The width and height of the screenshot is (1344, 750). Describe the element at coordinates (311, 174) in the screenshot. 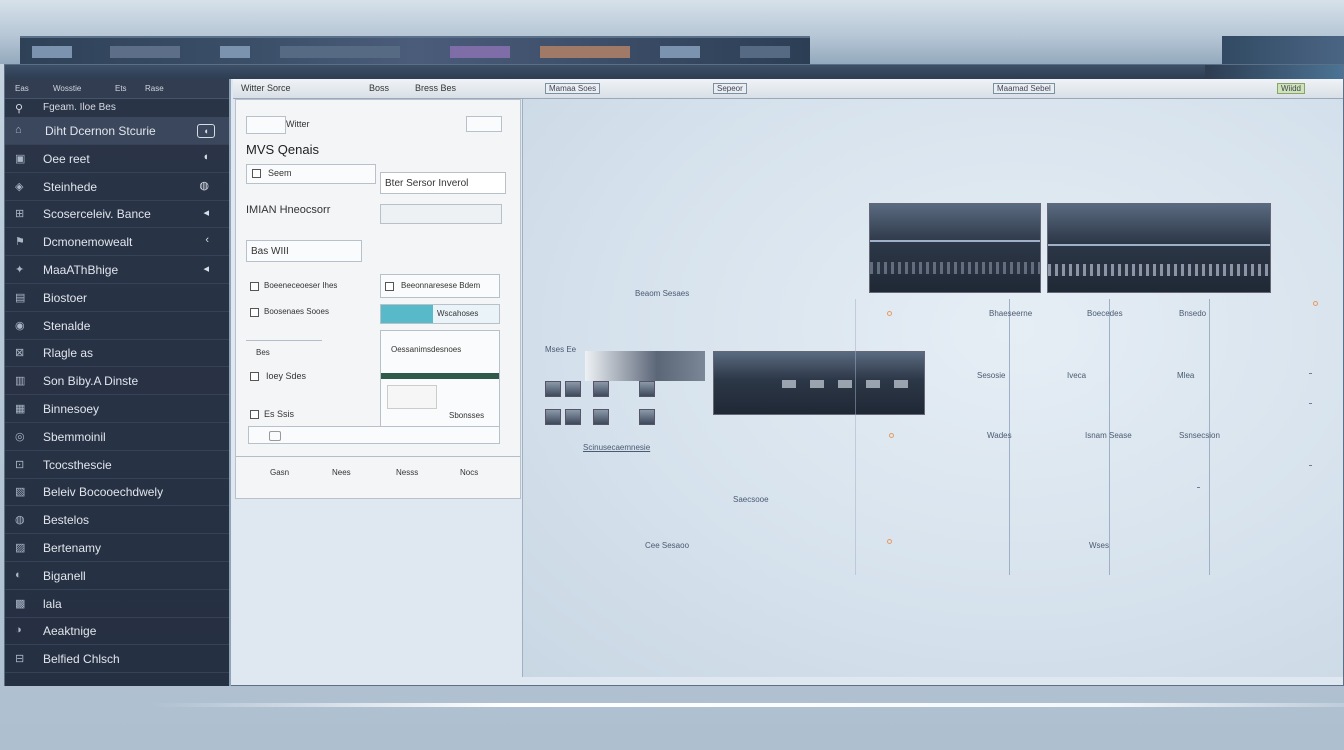

I see `panel-field-seem` at that location.